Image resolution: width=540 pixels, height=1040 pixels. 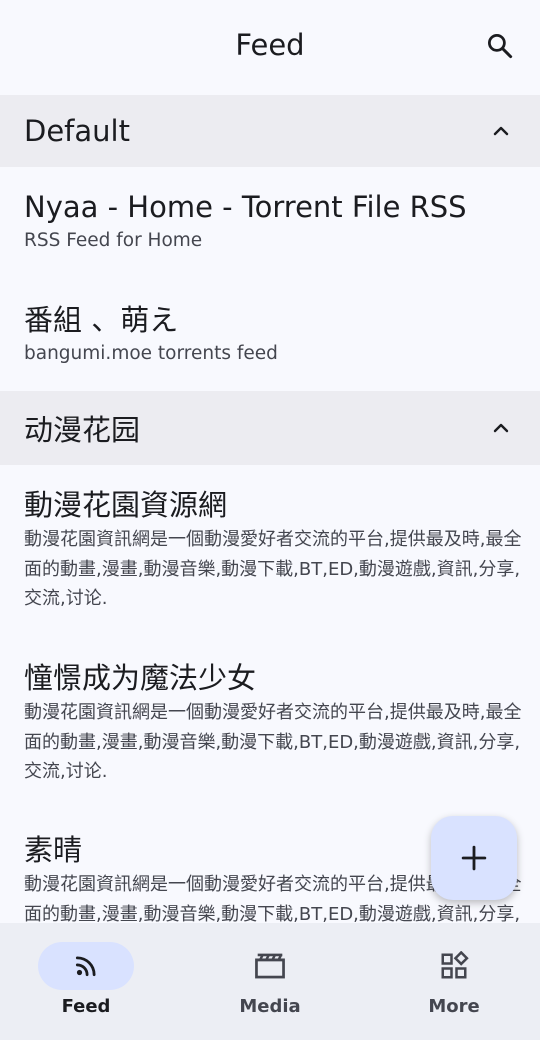 I want to click on nav-item-media: Media, so click(x=270, y=981).